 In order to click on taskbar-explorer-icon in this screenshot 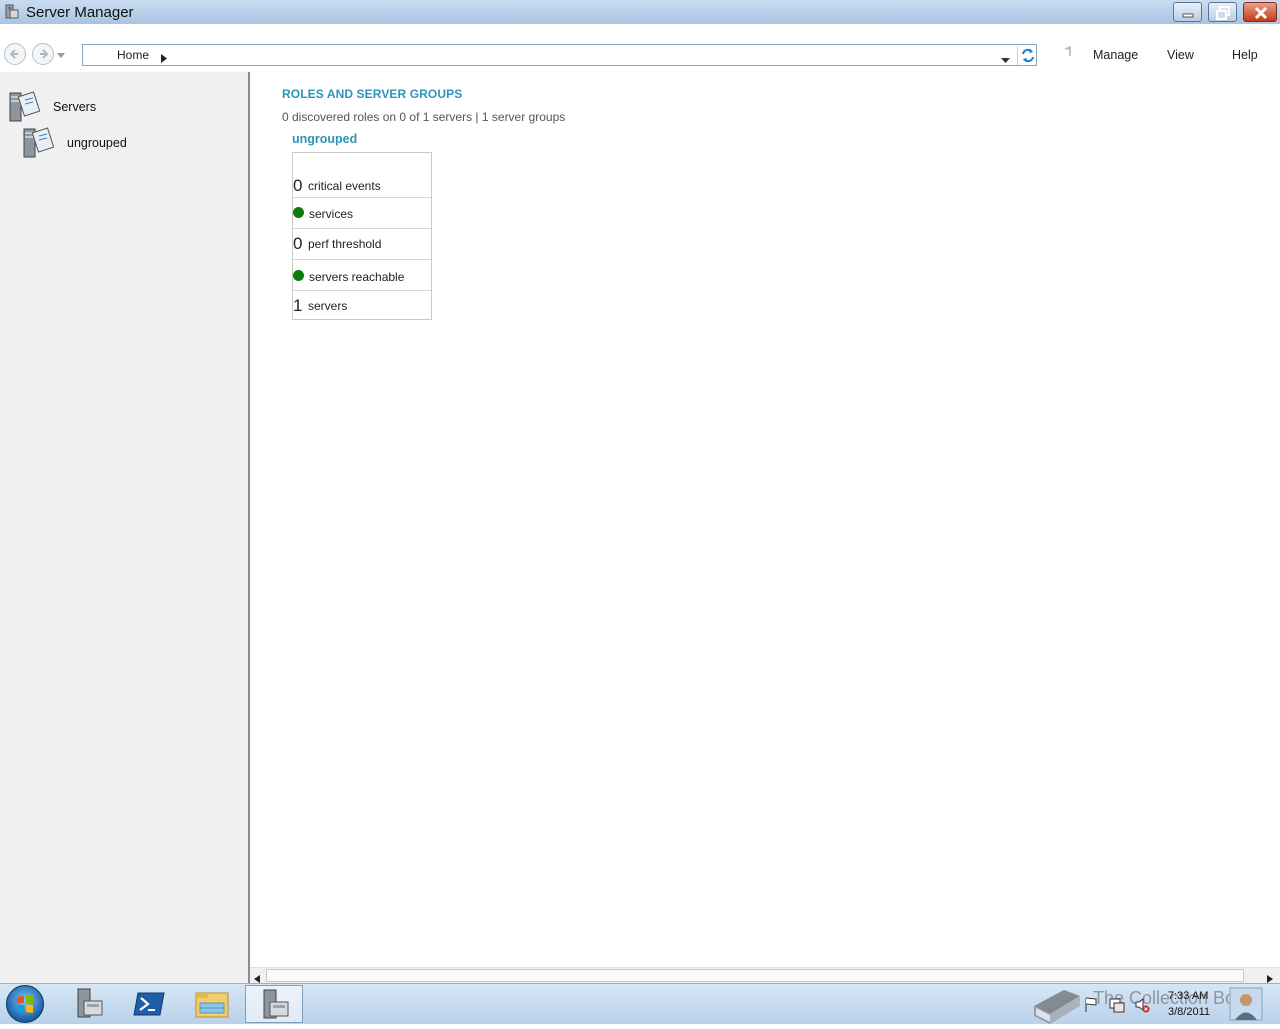, I will do `click(212, 1004)`.